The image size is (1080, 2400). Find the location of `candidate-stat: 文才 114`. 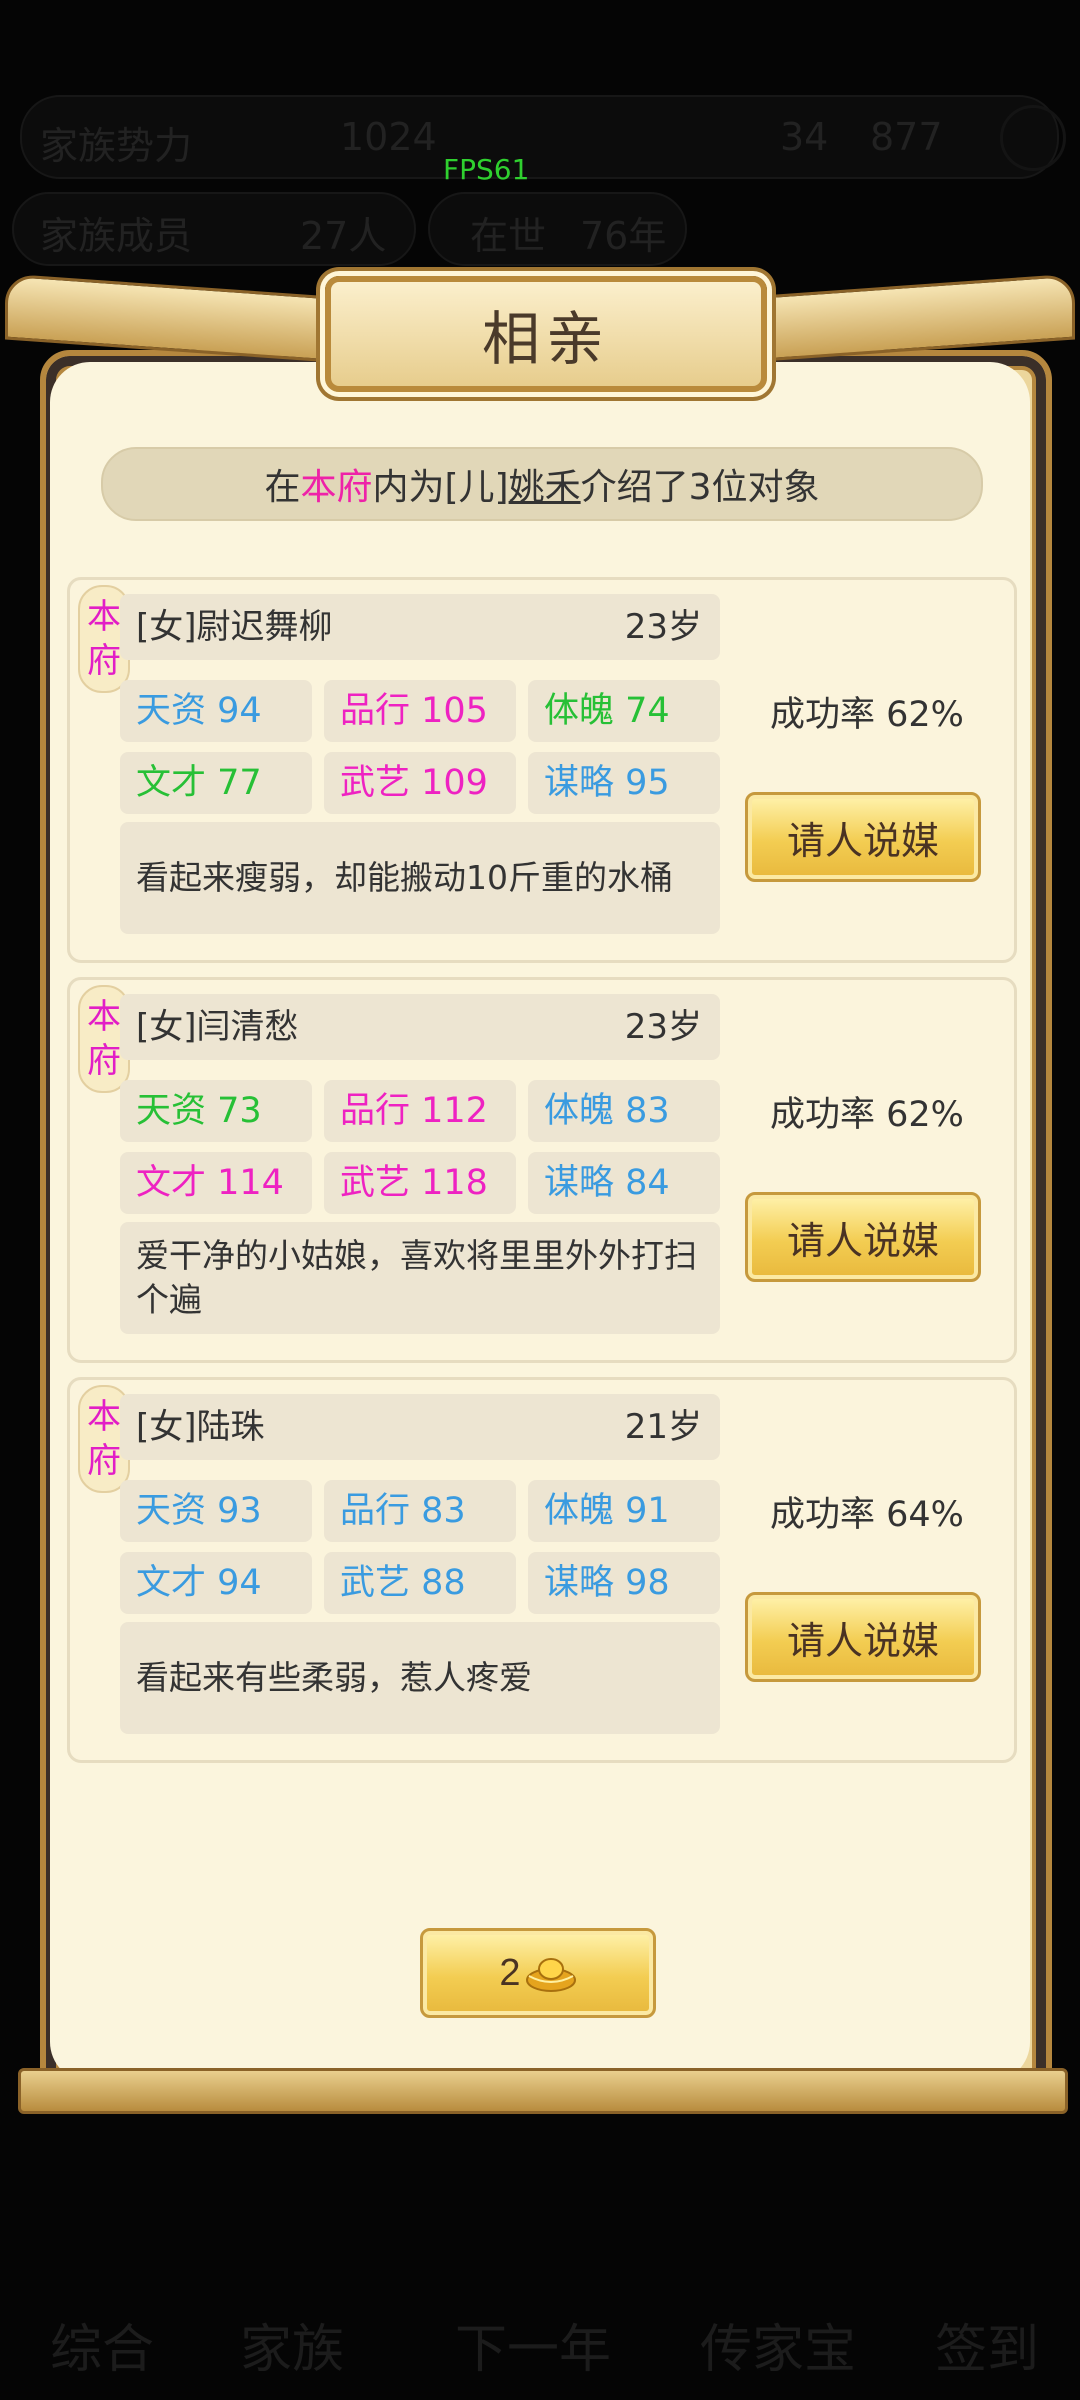

candidate-stat: 文才 114 is located at coordinates (216, 1183).